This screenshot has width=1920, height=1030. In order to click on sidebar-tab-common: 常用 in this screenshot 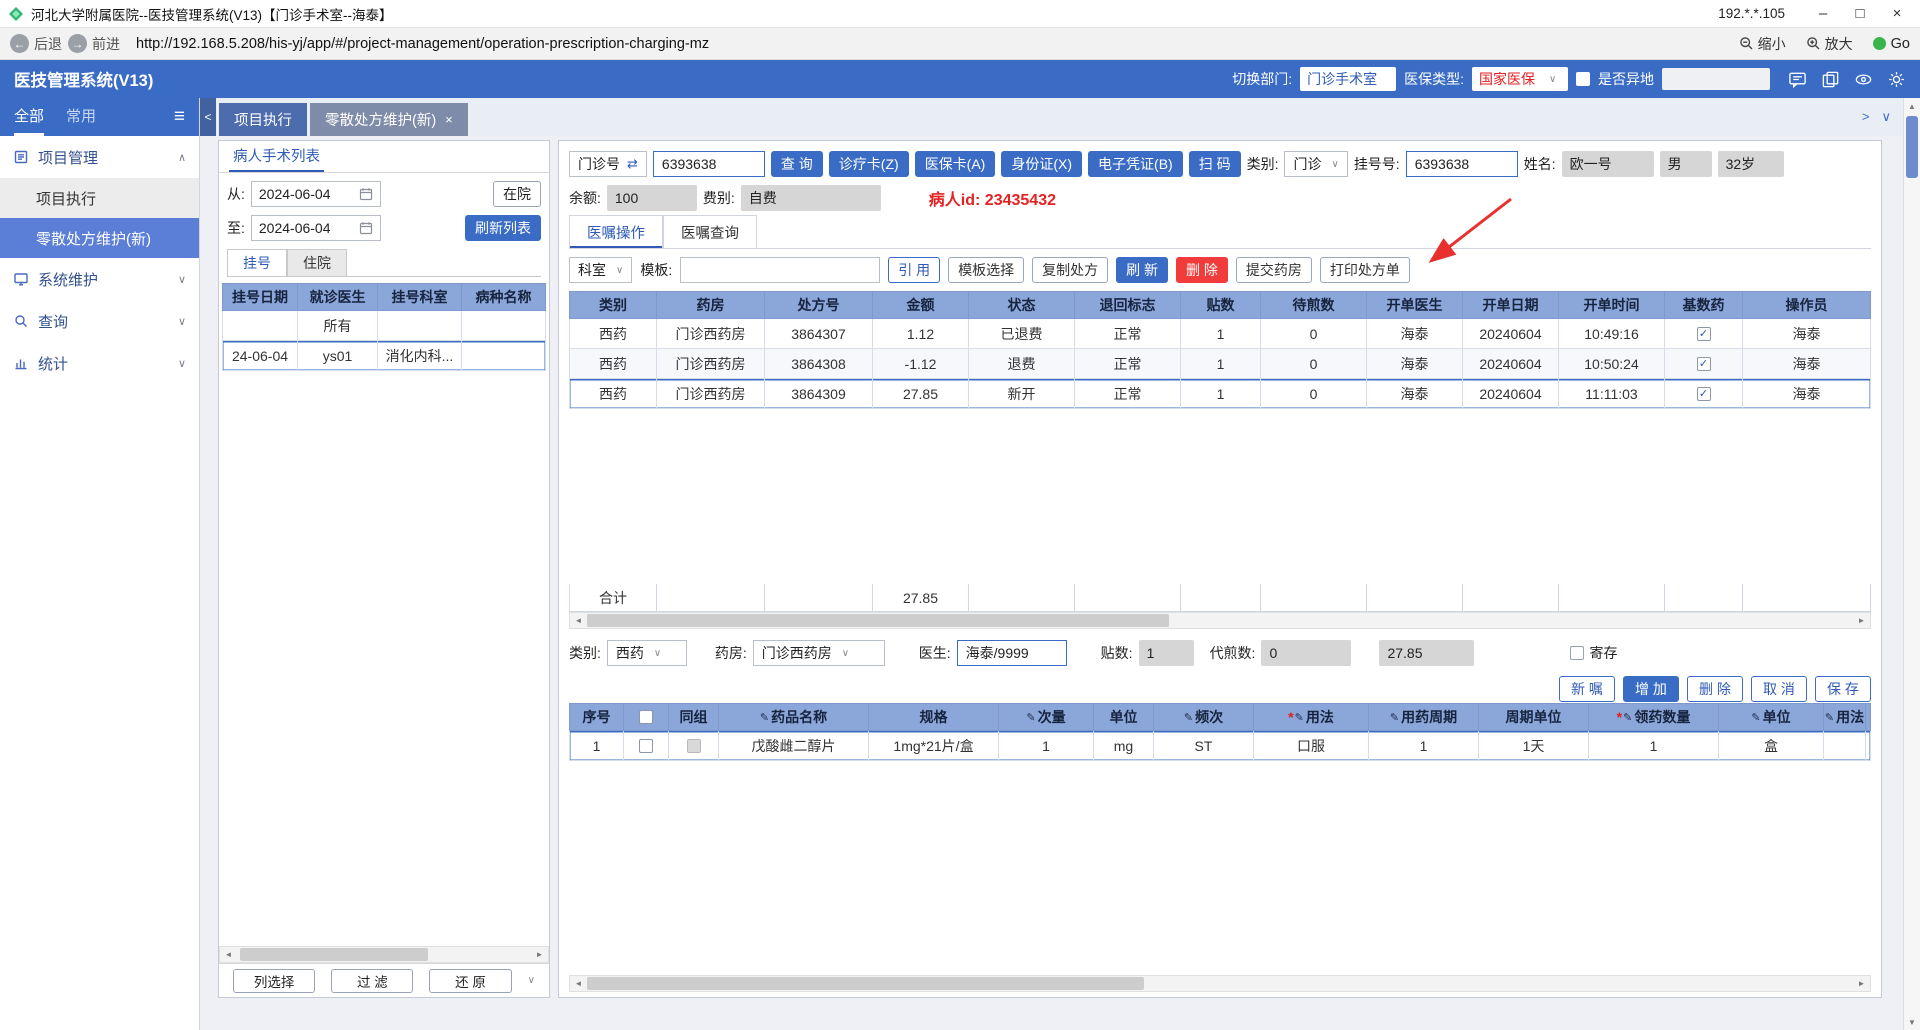, I will do `click(81, 117)`.